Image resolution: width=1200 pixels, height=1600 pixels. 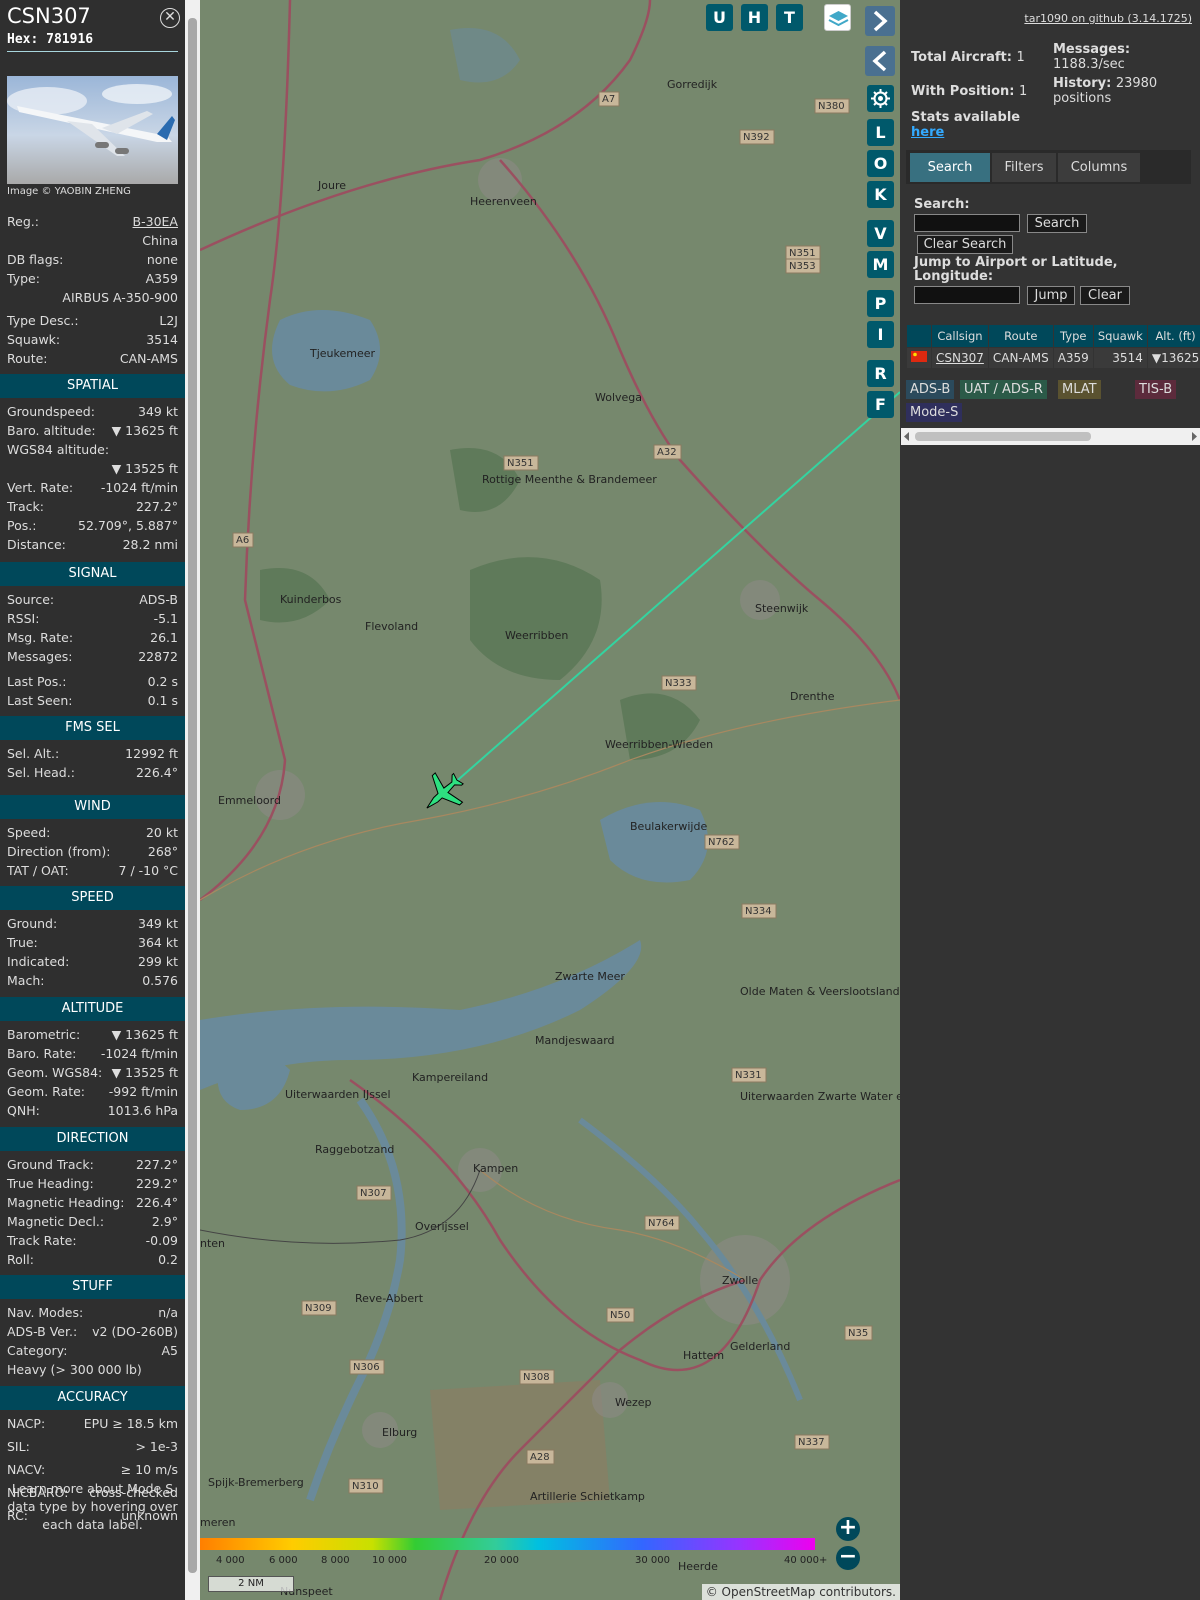 I want to click on map-button-p: P, so click(x=880, y=303).